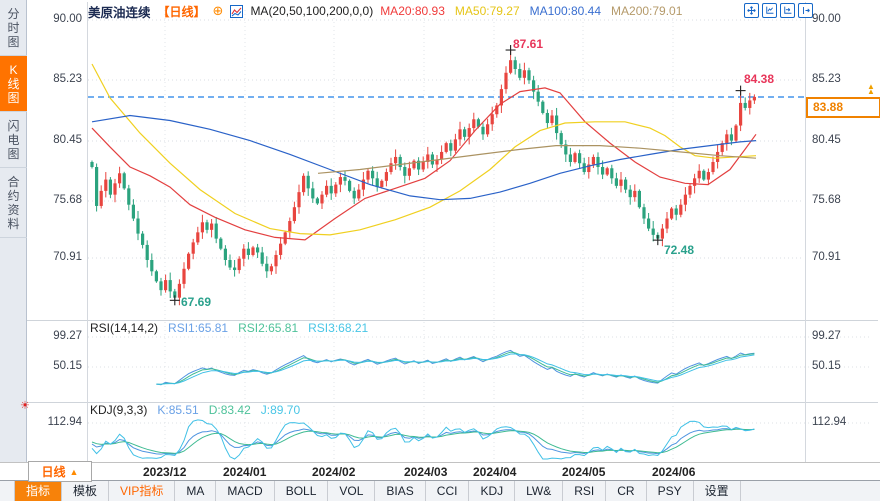 This screenshot has height=501, width=880. I want to click on toolbar-tab-VOL: VOL, so click(352, 491).